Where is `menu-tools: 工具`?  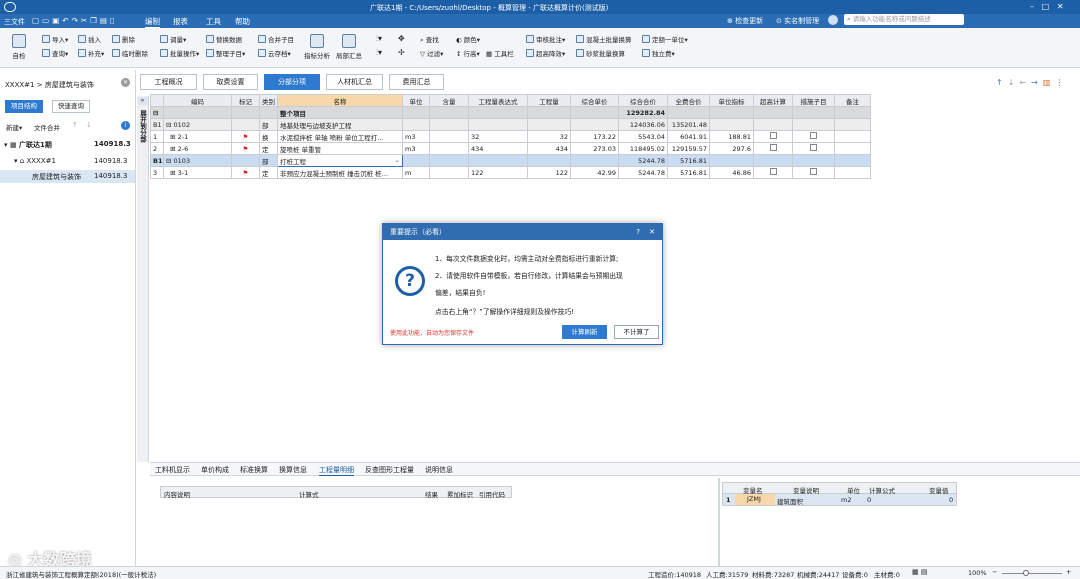
menu-tools: 工具 is located at coordinates (213, 21).